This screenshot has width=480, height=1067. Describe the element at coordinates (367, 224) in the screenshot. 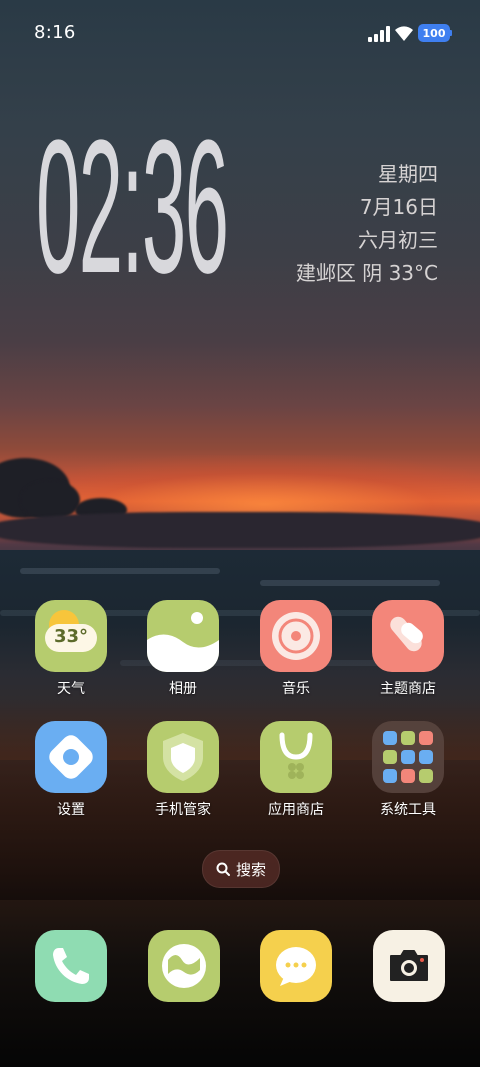

I see `date-weather-widget: 星期四 7月16日 六月初三 建邺区 阴 33°C` at that location.